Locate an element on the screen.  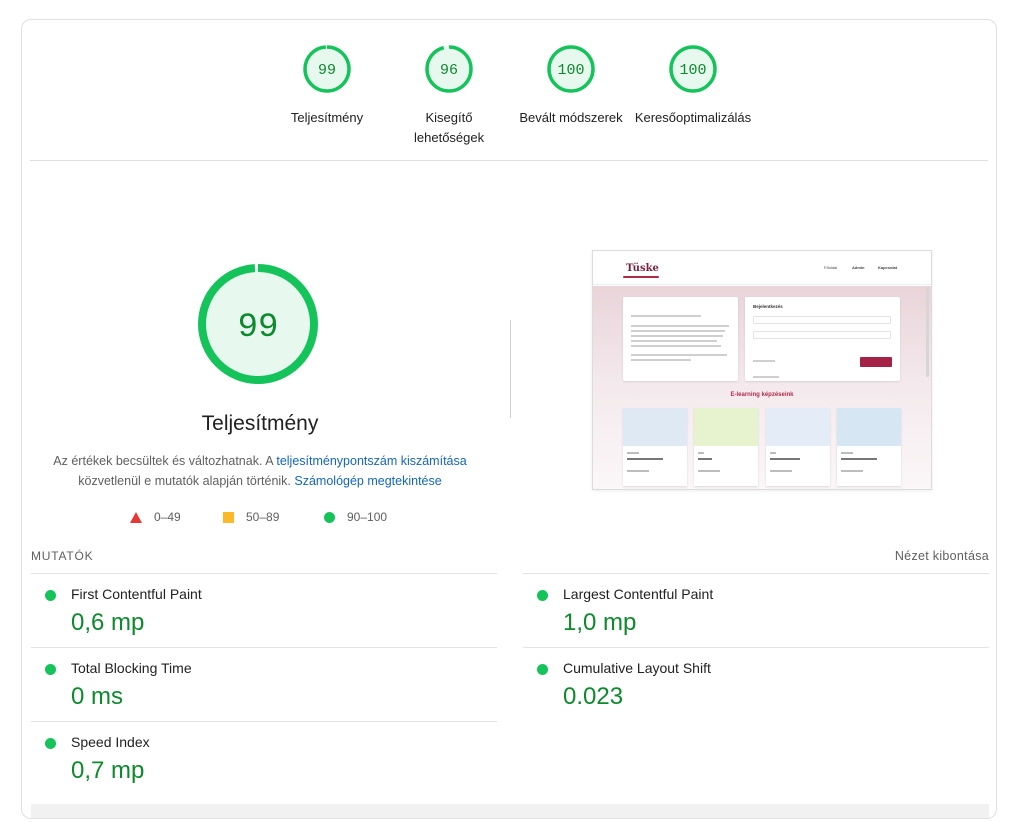
performance-title: Teljesítmény is located at coordinates (260, 423).